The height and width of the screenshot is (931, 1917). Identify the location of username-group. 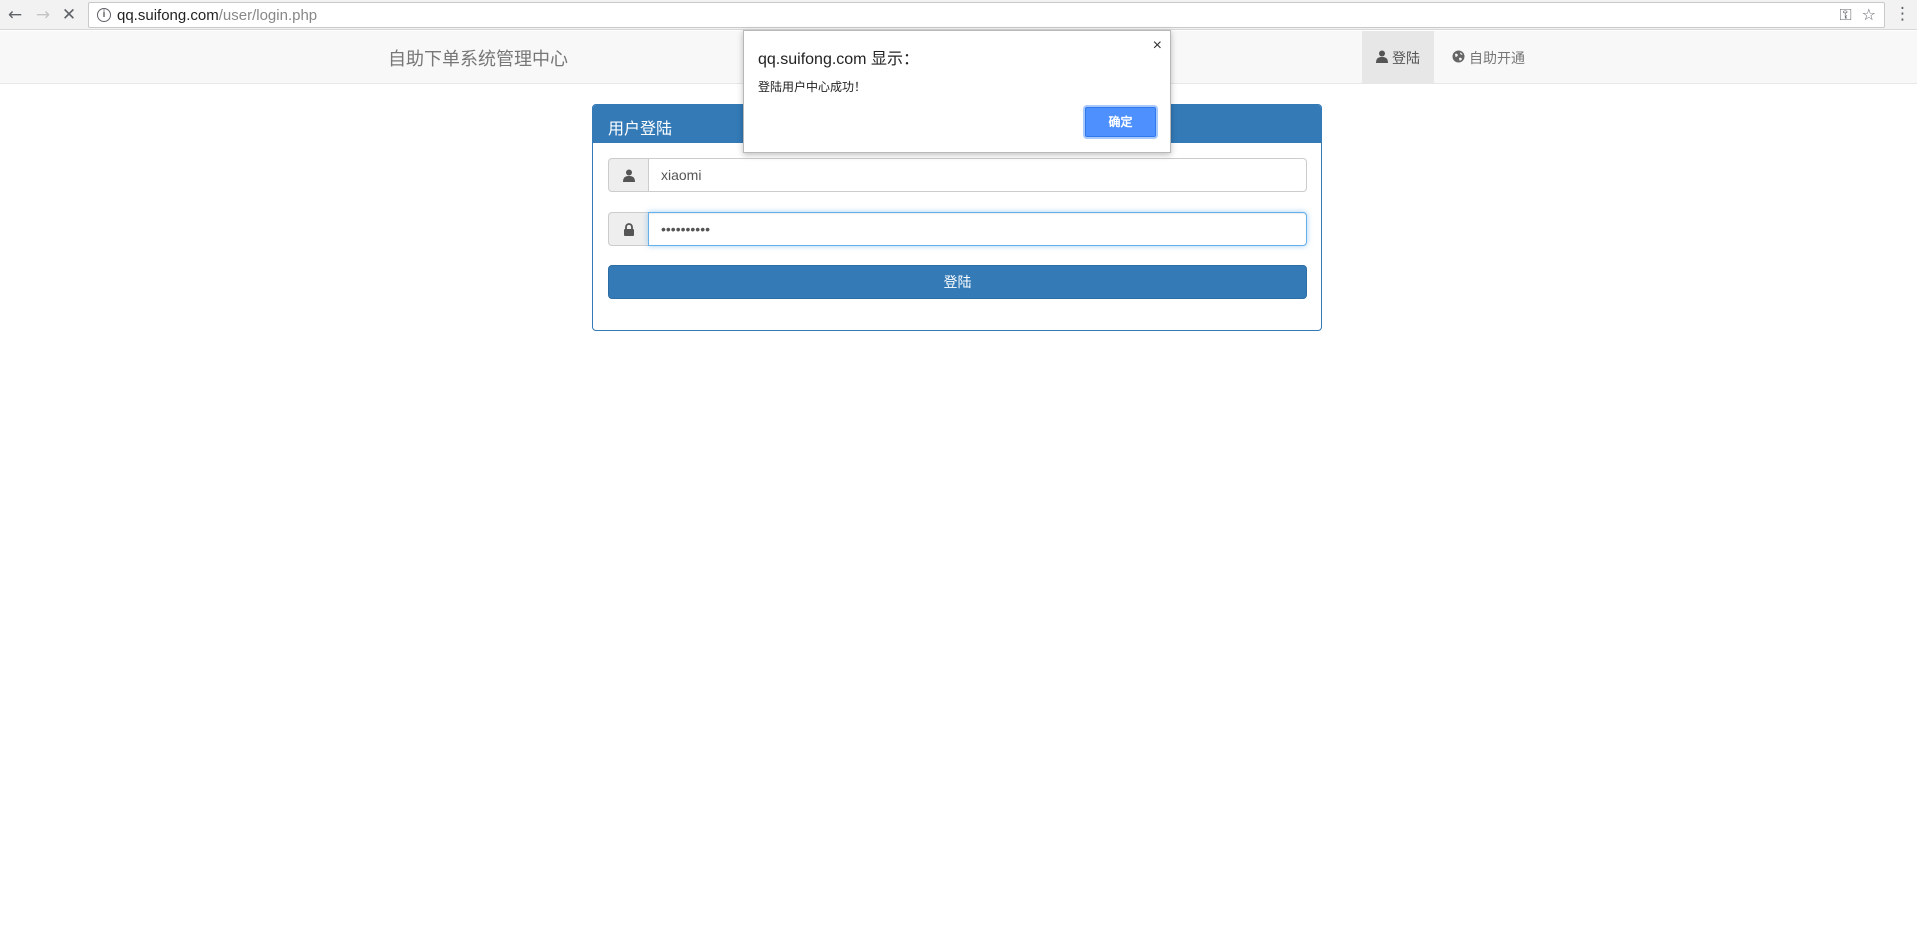
(957, 175).